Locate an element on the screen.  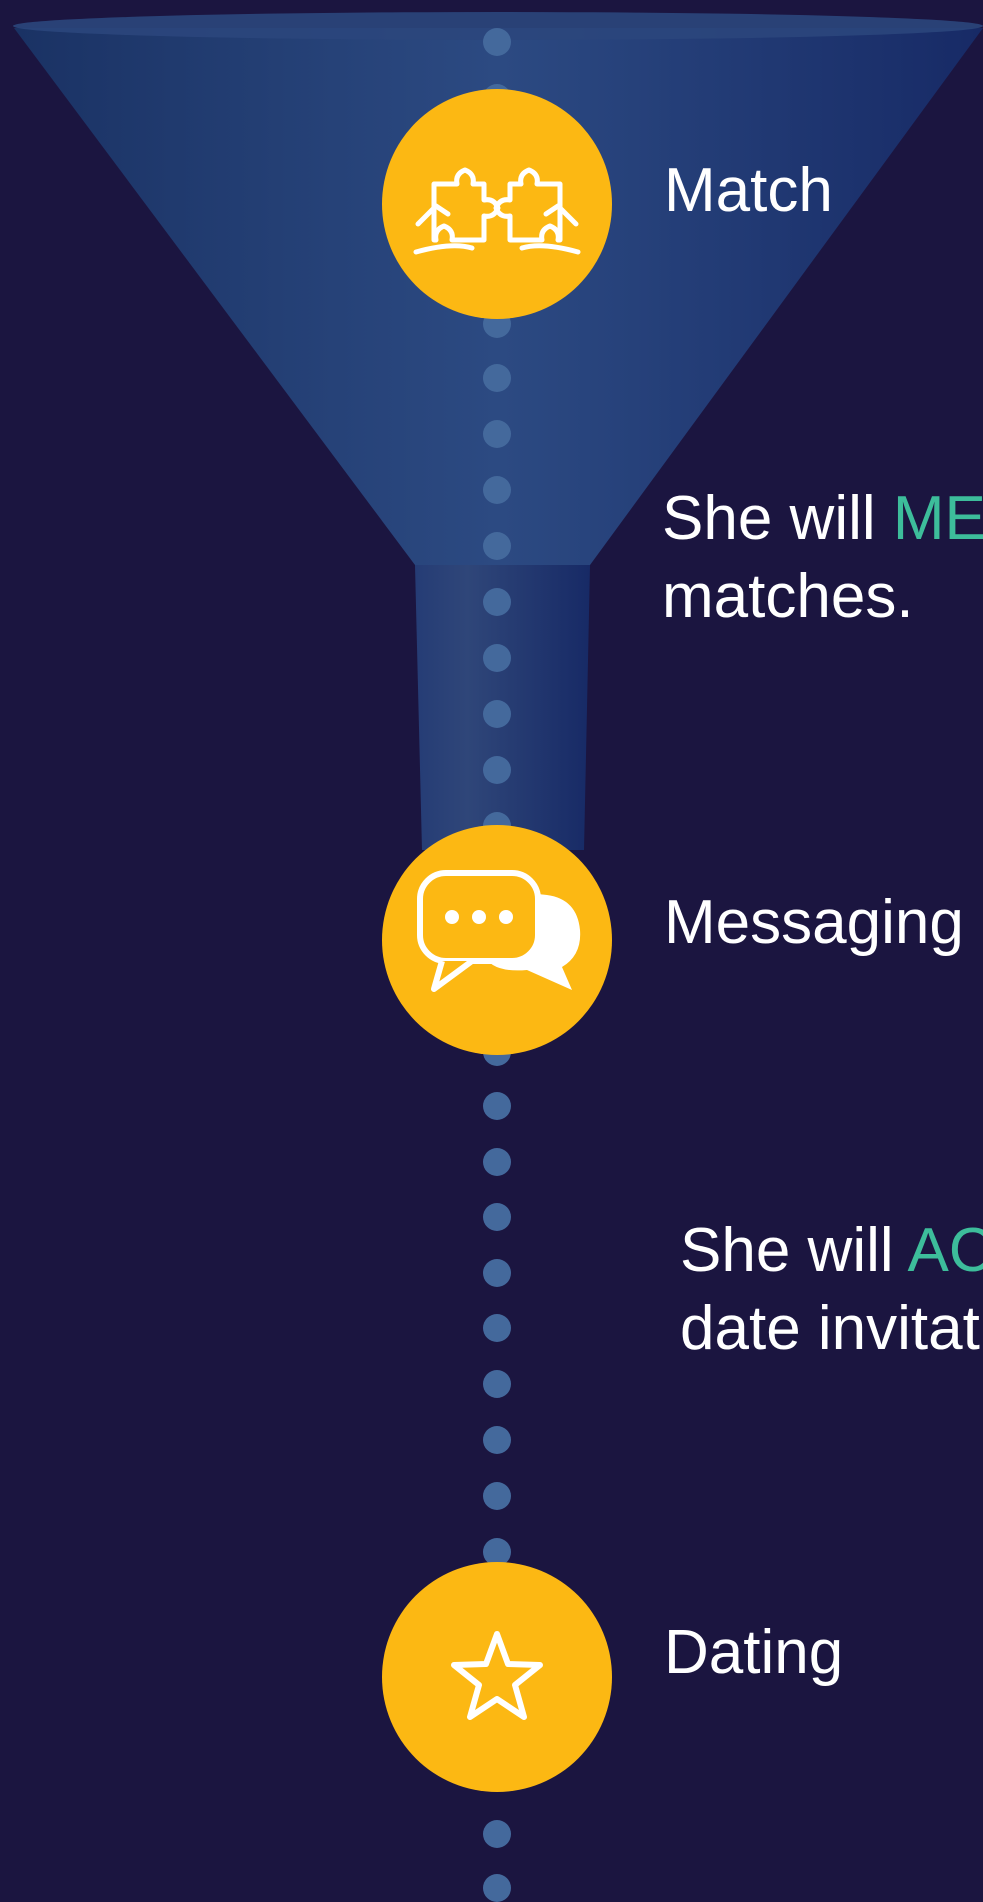
match-stage-circle is located at coordinates (497, 204).